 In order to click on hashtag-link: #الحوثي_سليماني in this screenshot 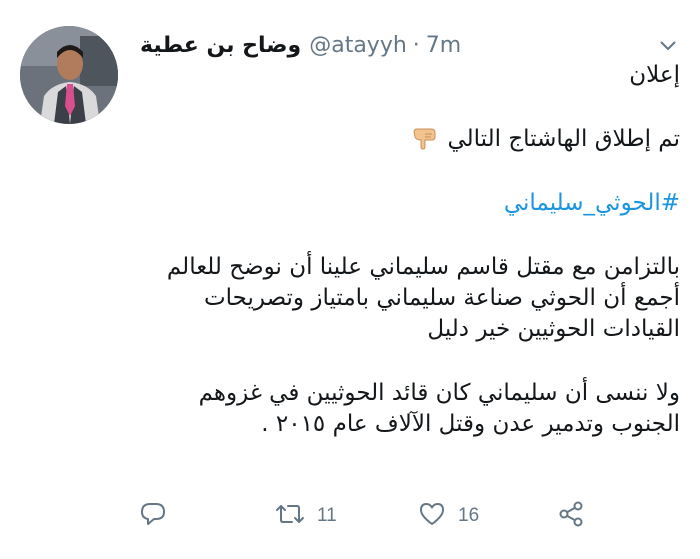, I will do `click(410, 203)`.